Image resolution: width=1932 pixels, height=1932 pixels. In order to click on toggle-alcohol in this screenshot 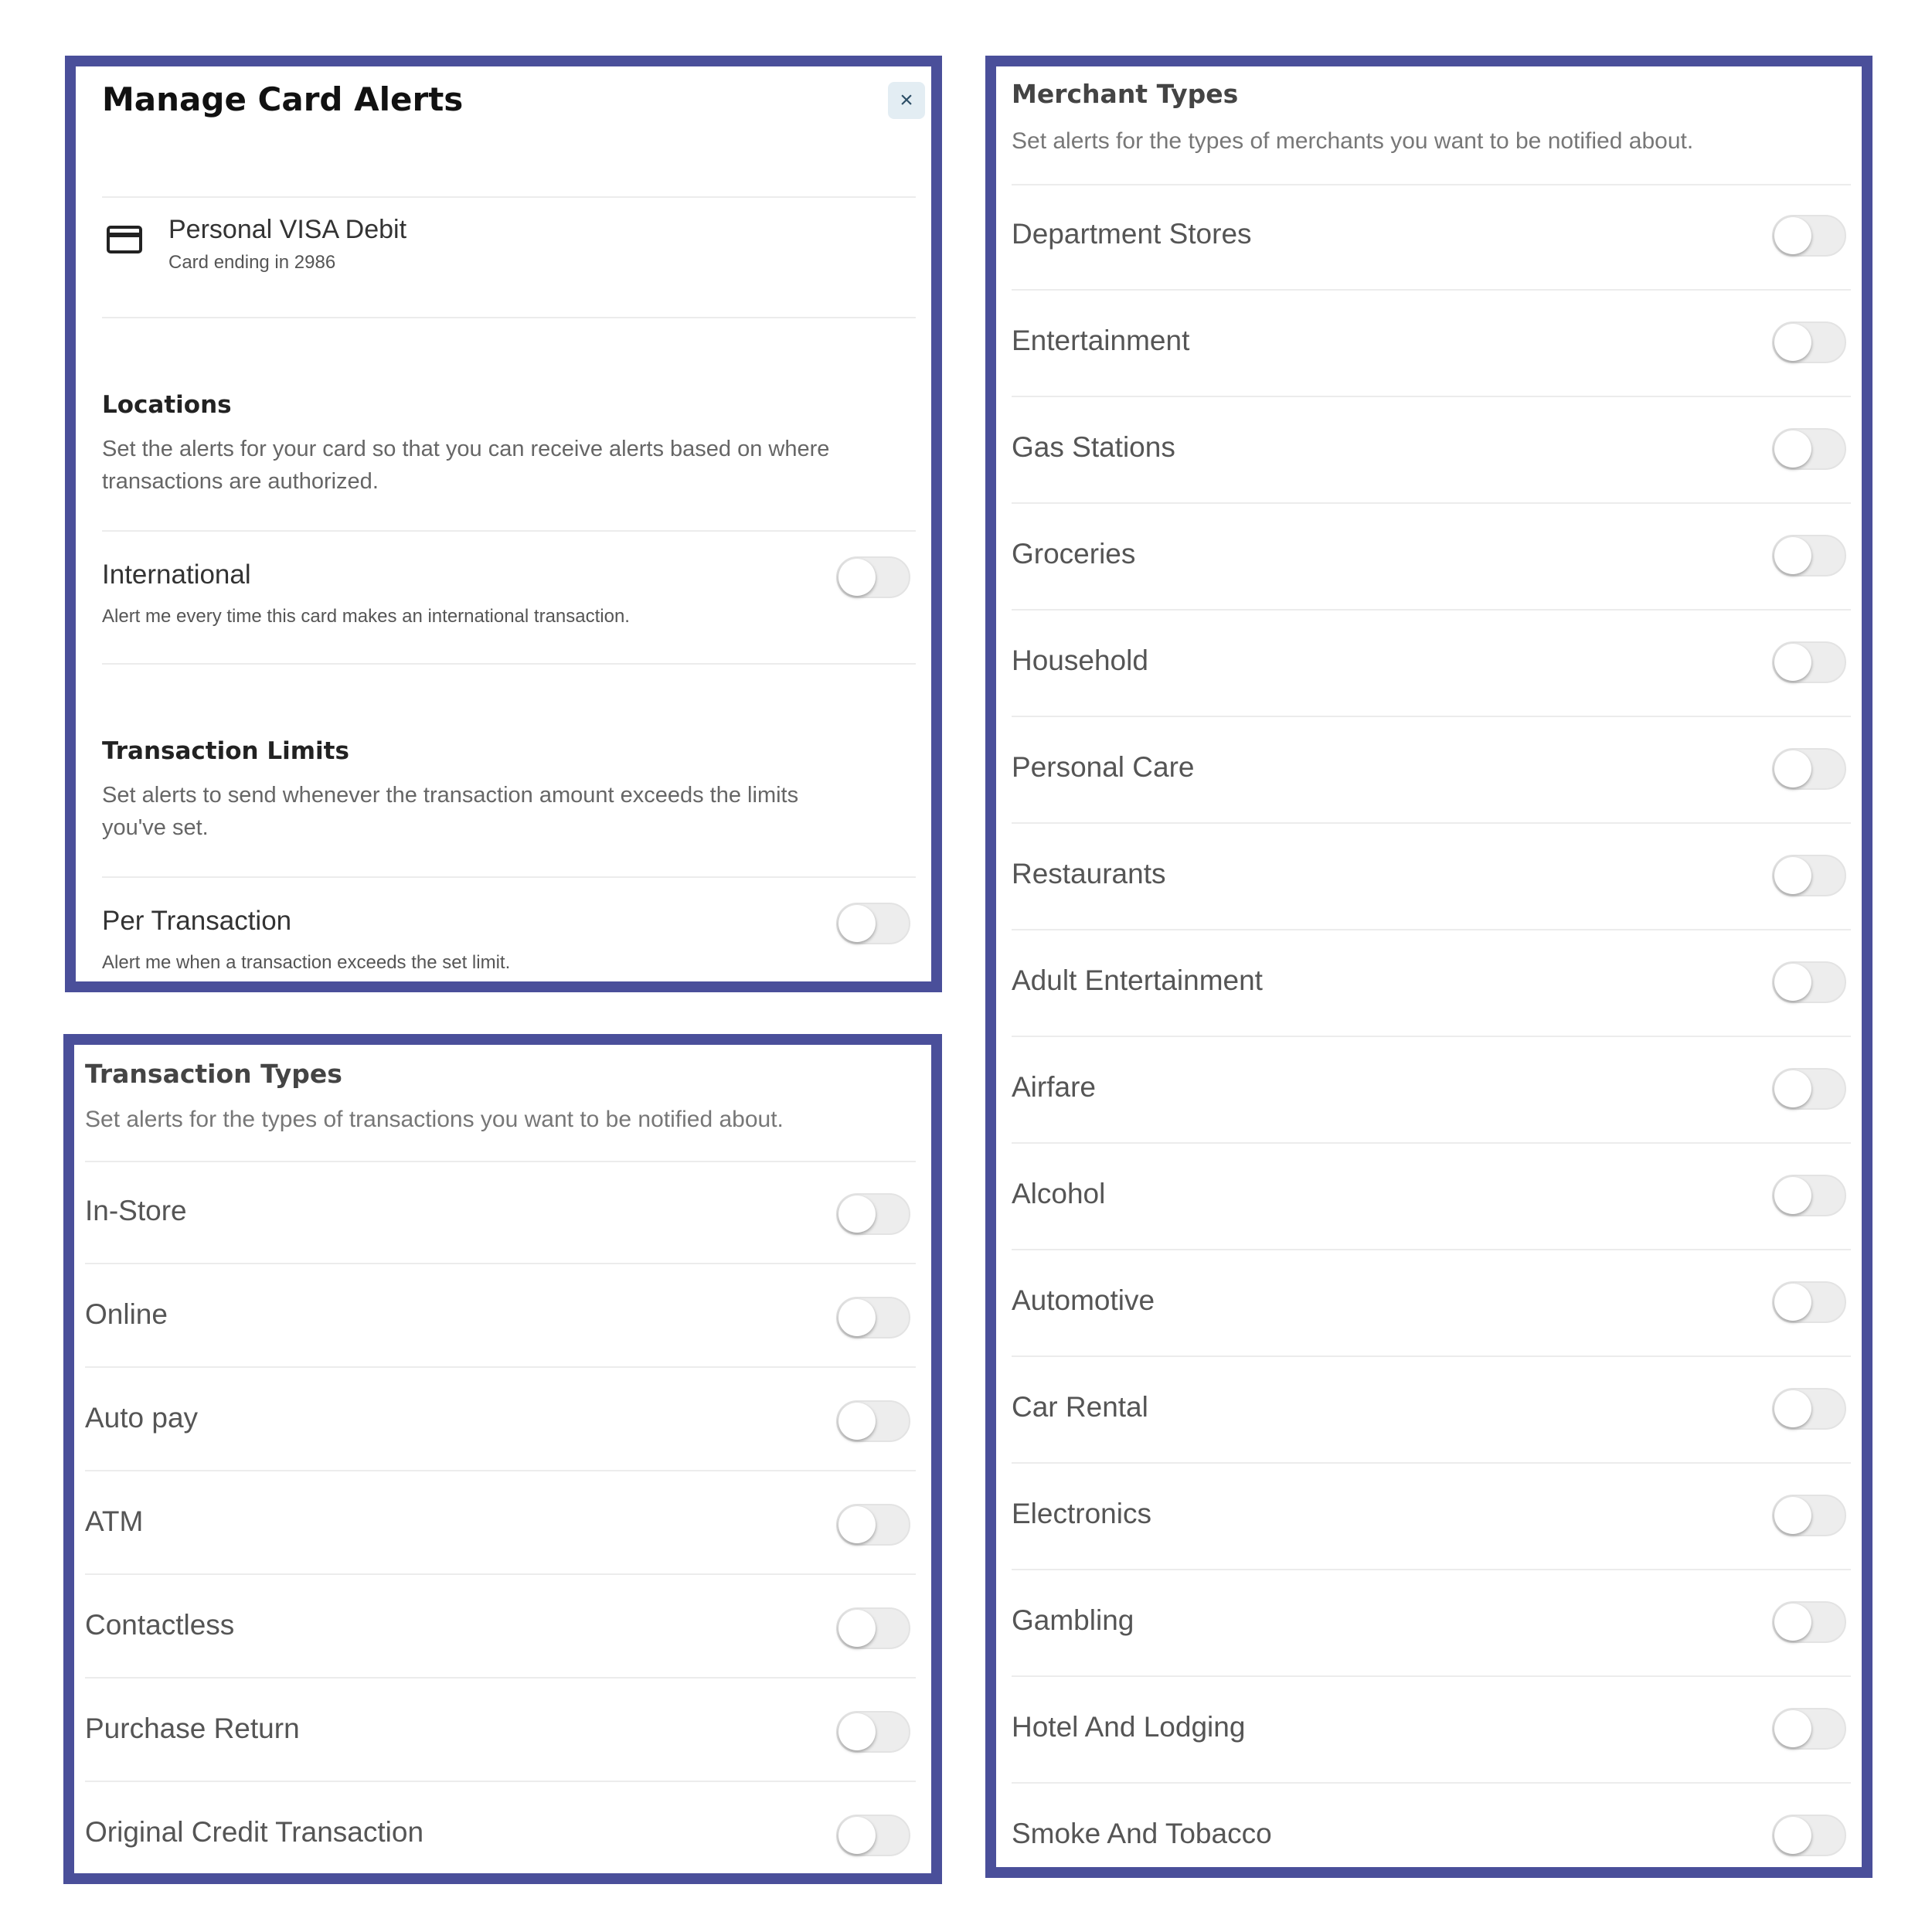, I will do `click(1809, 1196)`.